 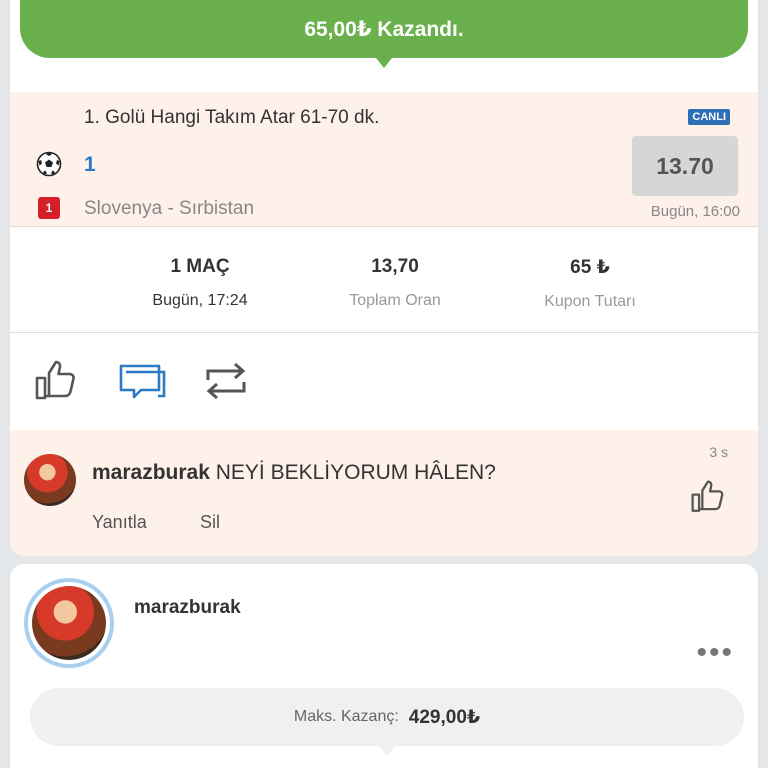 What do you see at coordinates (151, 472) in the screenshot?
I see `comment-username: marazburak` at bounding box center [151, 472].